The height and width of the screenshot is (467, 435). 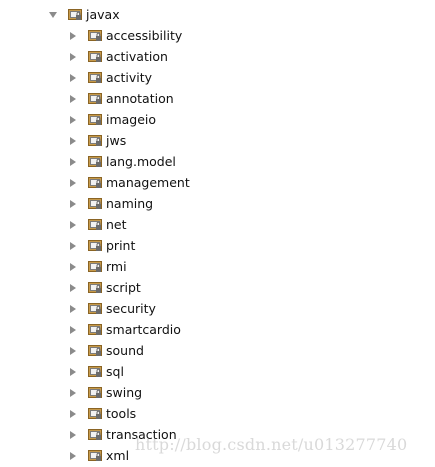 I want to click on tree-node: rmi, so click(x=97, y=266).